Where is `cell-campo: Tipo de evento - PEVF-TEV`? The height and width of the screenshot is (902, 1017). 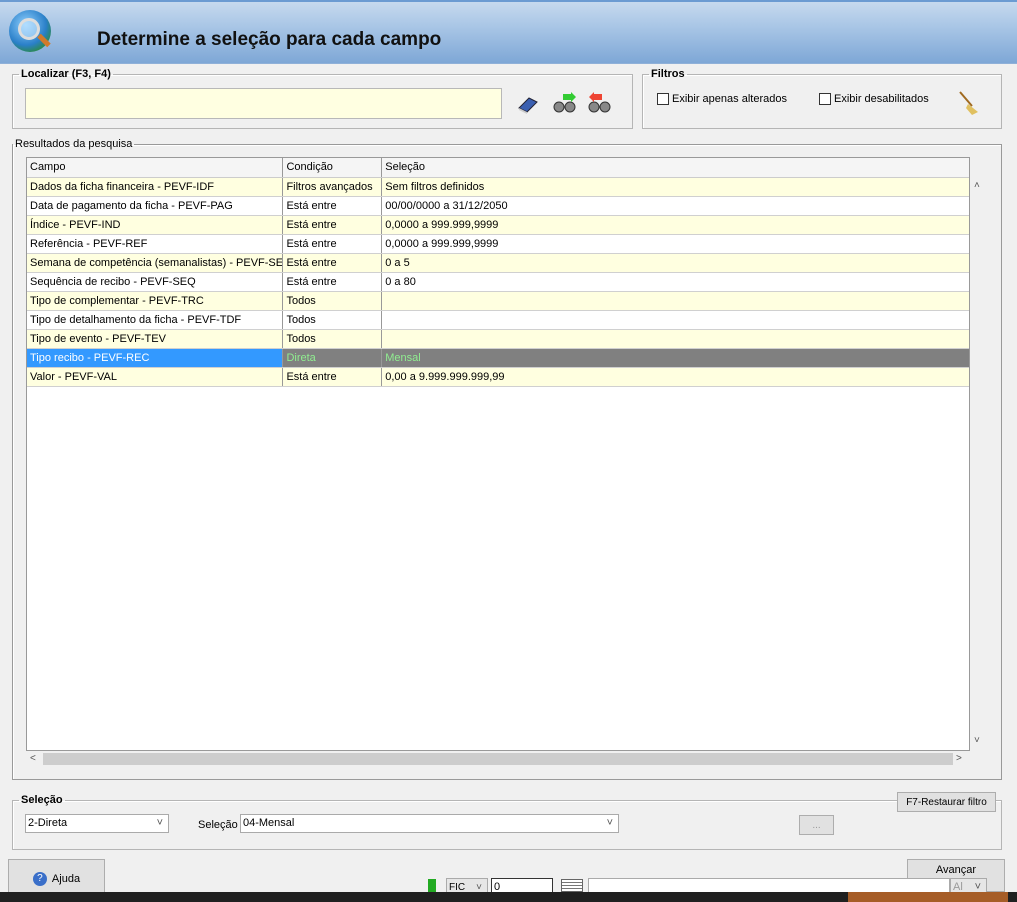 cell-campo: Tipo de evento - PEVF-TEV is located at coordinates (155, 339).